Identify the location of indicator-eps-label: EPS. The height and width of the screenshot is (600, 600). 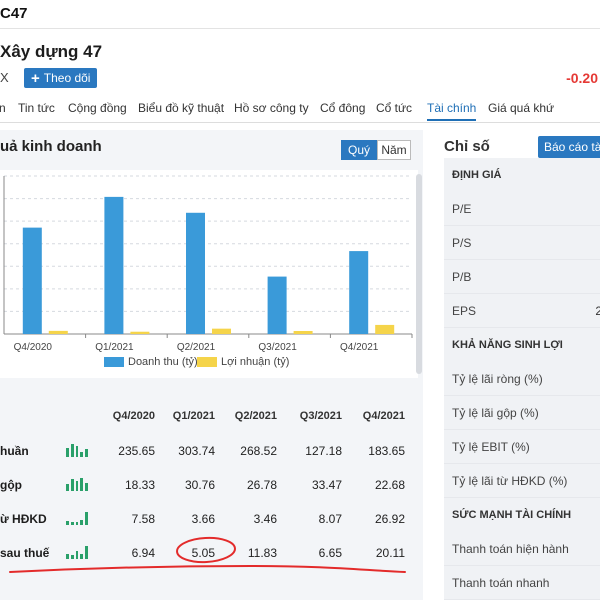
(464, 311).